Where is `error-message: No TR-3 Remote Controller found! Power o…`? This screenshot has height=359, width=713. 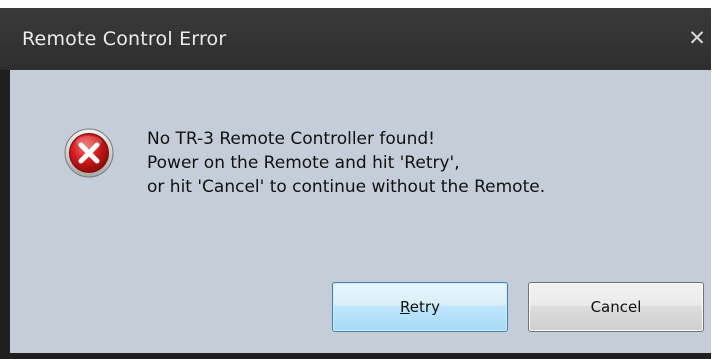
error-message: No TR-3 Remote Controller found! Power o… is located at coordinates (346, 163).